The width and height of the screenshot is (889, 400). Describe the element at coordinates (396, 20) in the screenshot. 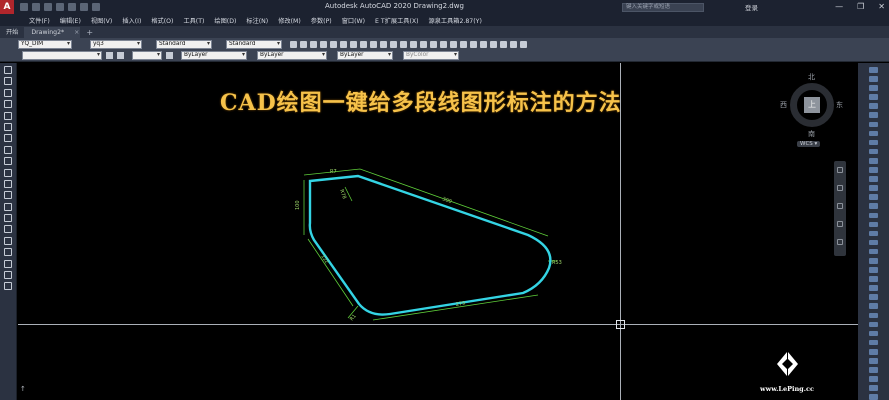

I see `menu-item-et-tools: E T扩展工具(X)` at that location.